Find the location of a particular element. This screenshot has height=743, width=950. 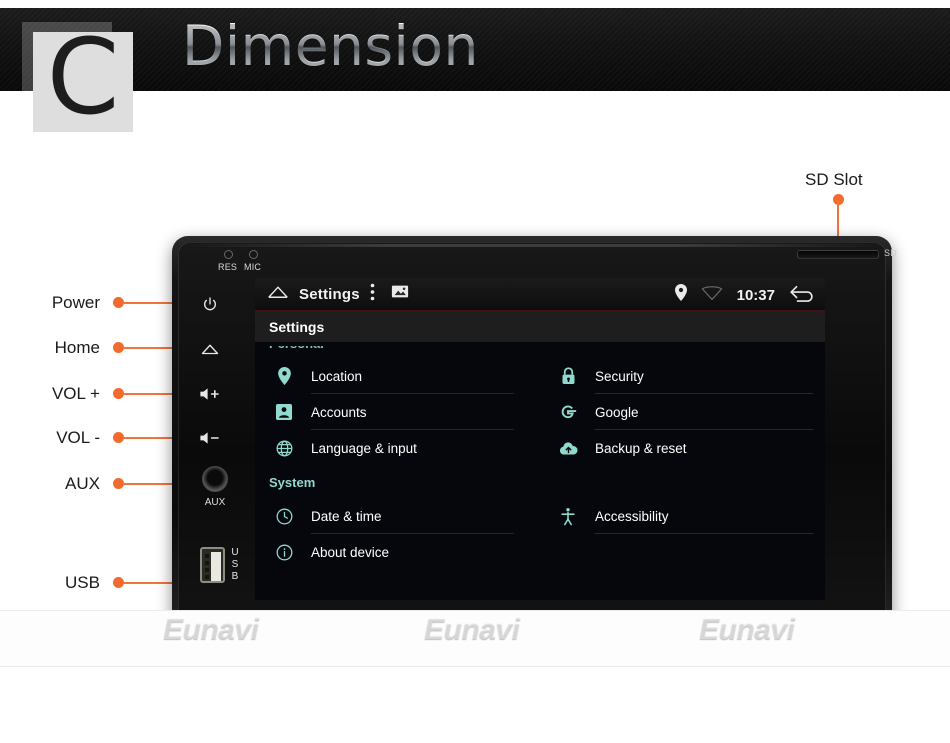

list-item-label: Accounts is located at coordinates (339, 412).